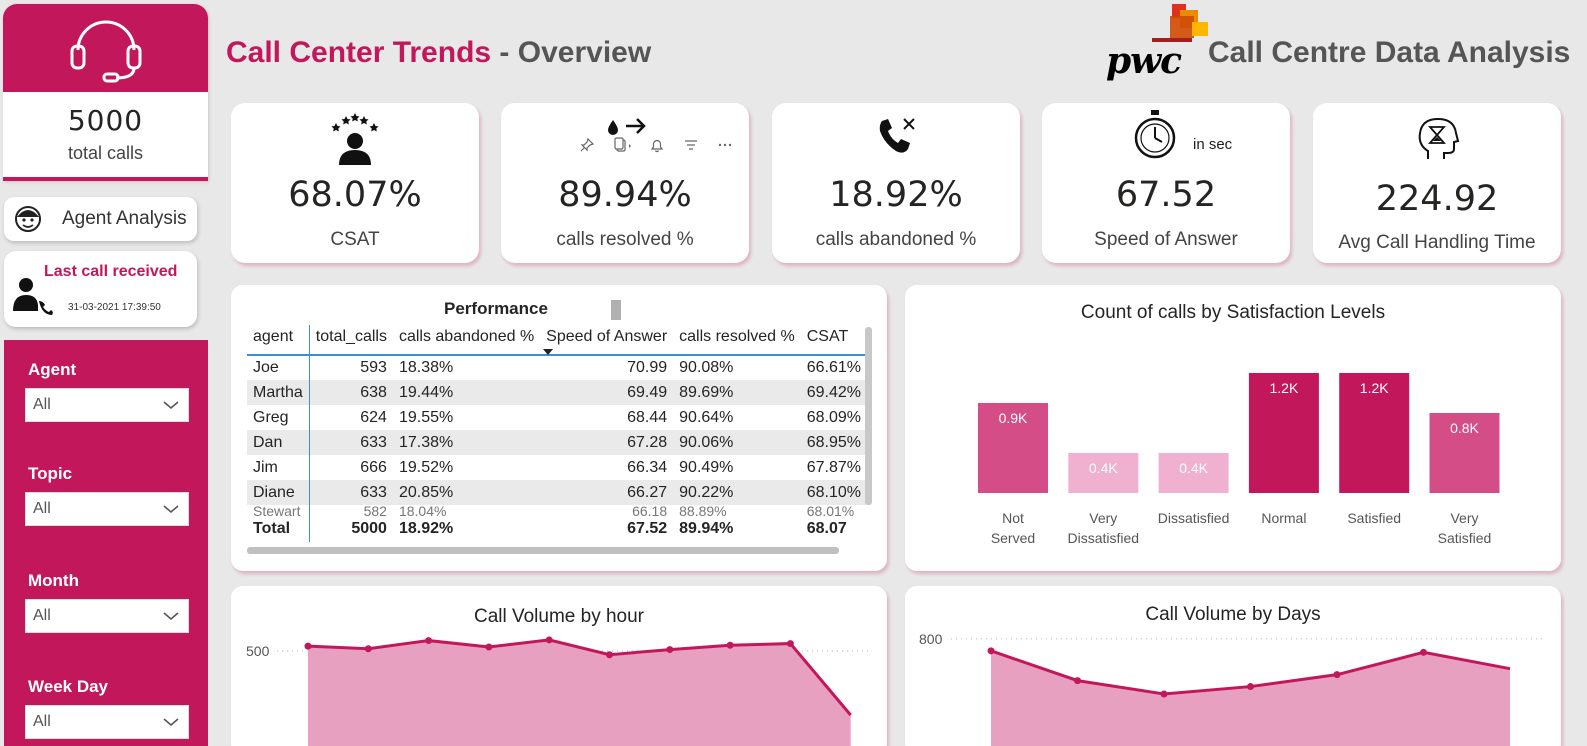 This screenshot has width=1587, height=746. Describe the element at coordinates (107, 722) in the screenshot. I see `filter-weekday-select: All` at that location.